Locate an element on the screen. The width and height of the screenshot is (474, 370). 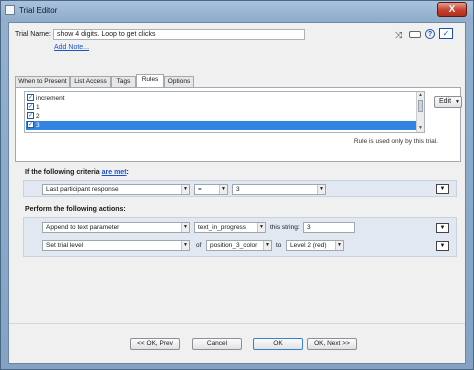
trial-name-label: Trial Name: is located at coordinates (33, 34).